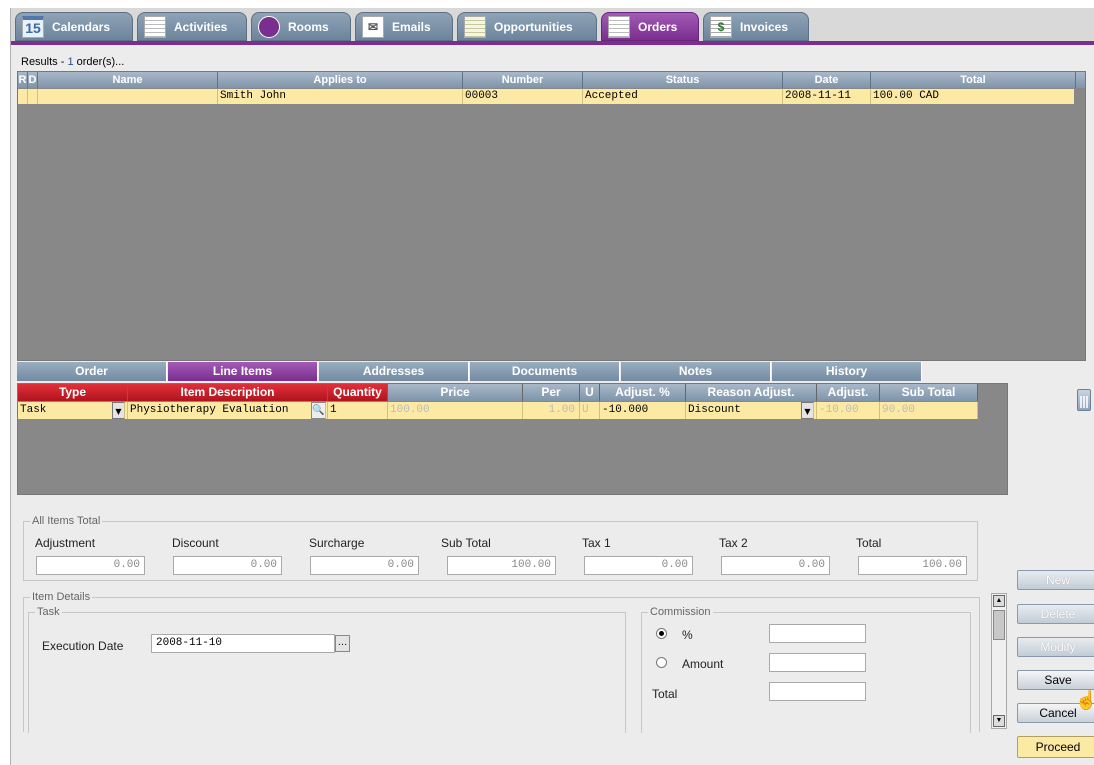  Describe the element at coordinates (523, 80) in the screenshot. I see `col-number: Number` at that location.